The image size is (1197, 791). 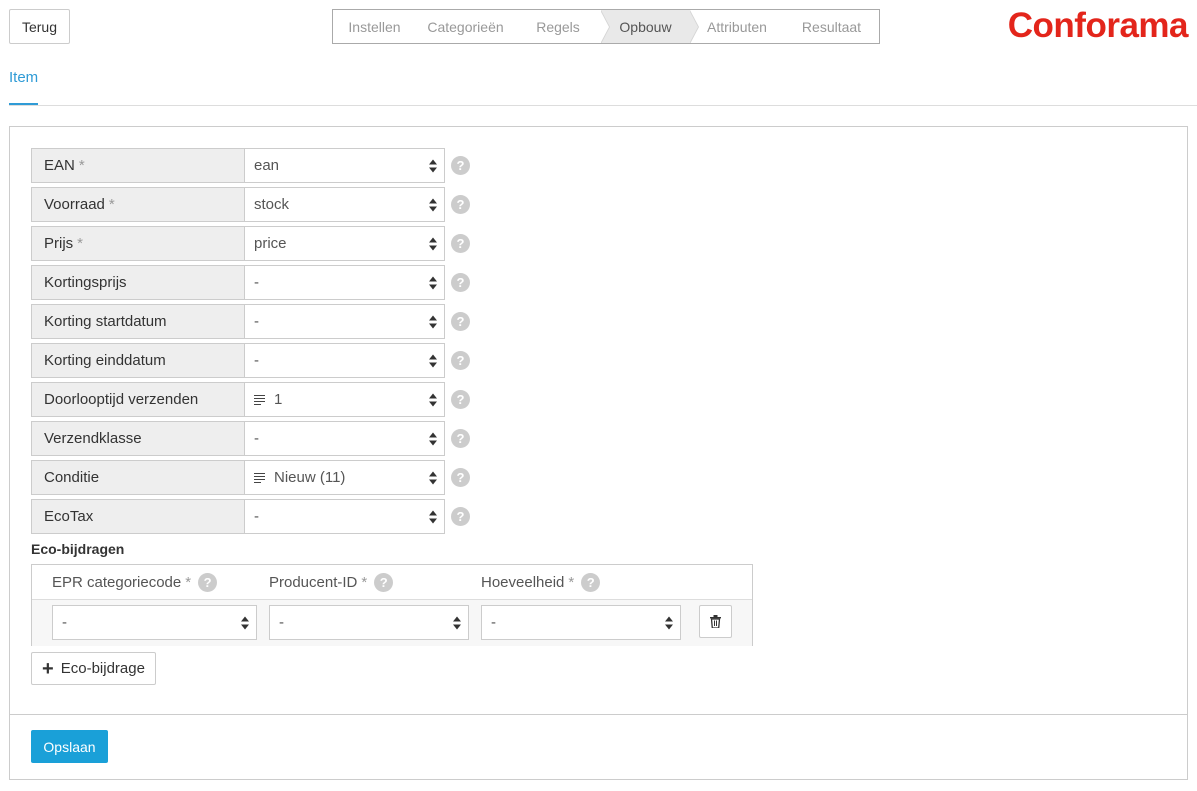 I want to click on field-row-ean: EAN * ean ?, so click(x=250, y=165).